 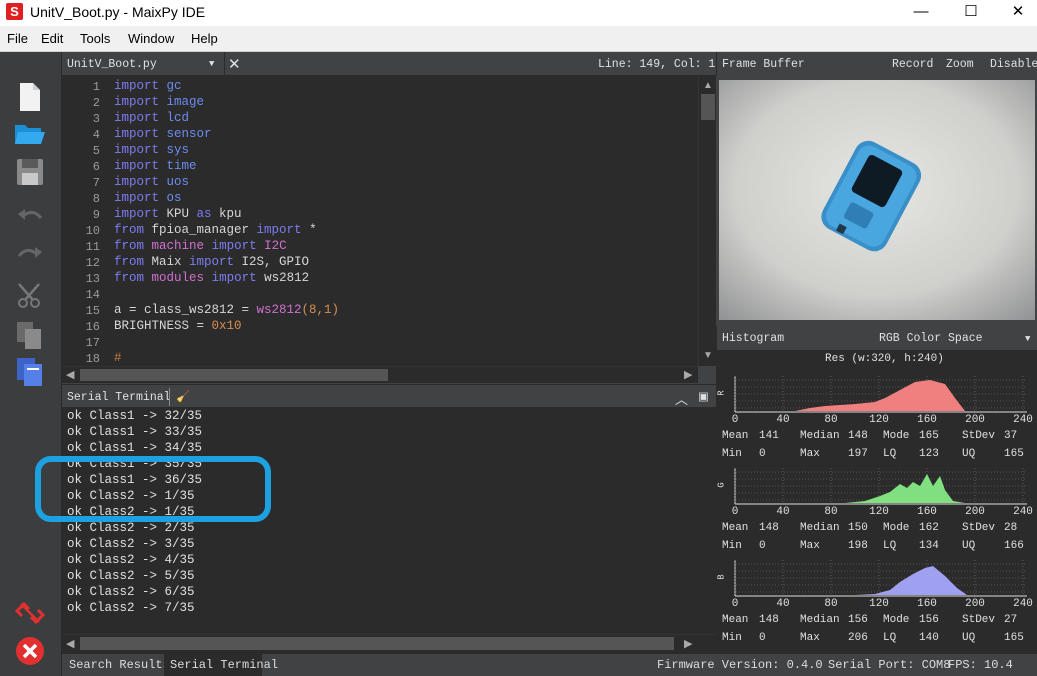 I want to click on restore-icon: ▣, so click(x=703, y=396).